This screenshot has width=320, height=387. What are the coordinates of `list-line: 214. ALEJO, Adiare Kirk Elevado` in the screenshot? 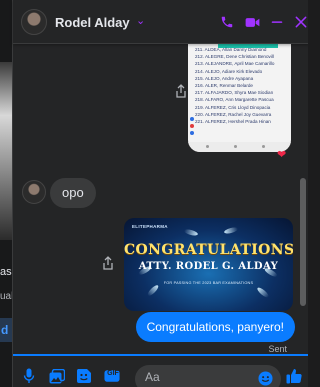 It's located at (229, 71).